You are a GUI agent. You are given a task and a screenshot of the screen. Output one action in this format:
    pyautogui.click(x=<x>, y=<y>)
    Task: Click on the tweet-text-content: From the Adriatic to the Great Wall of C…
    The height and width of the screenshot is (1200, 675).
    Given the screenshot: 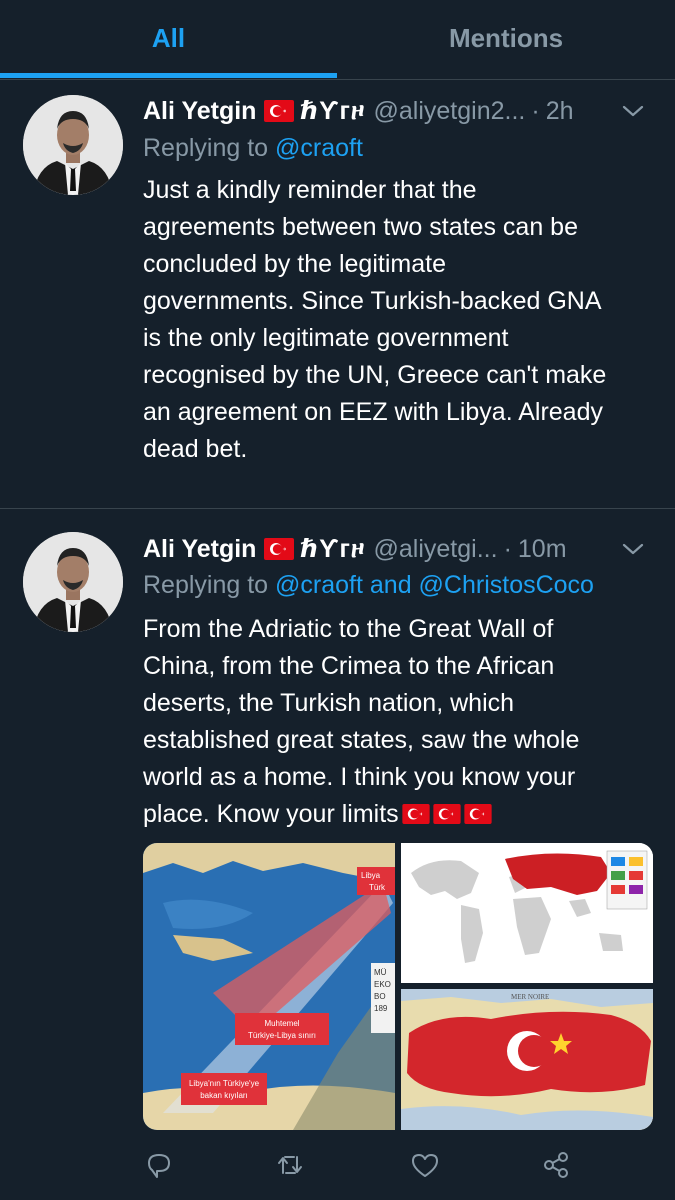 What is the action you would take?
    pyautogui.click(x=361, y=721)
    